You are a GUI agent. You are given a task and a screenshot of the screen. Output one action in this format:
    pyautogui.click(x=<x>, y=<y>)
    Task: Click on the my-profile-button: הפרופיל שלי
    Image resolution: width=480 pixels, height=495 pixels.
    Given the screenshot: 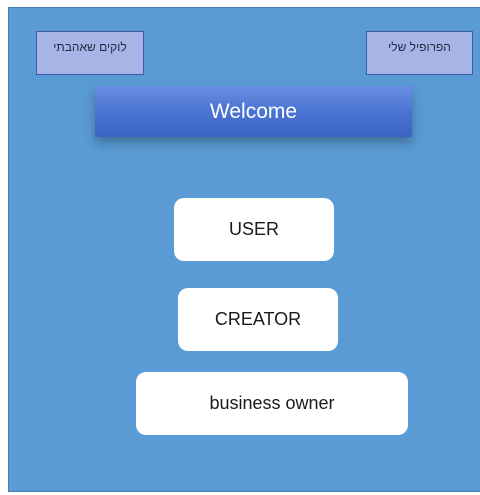 What is the action you would take?
    pyautogui.click(x=419, y=53)
    